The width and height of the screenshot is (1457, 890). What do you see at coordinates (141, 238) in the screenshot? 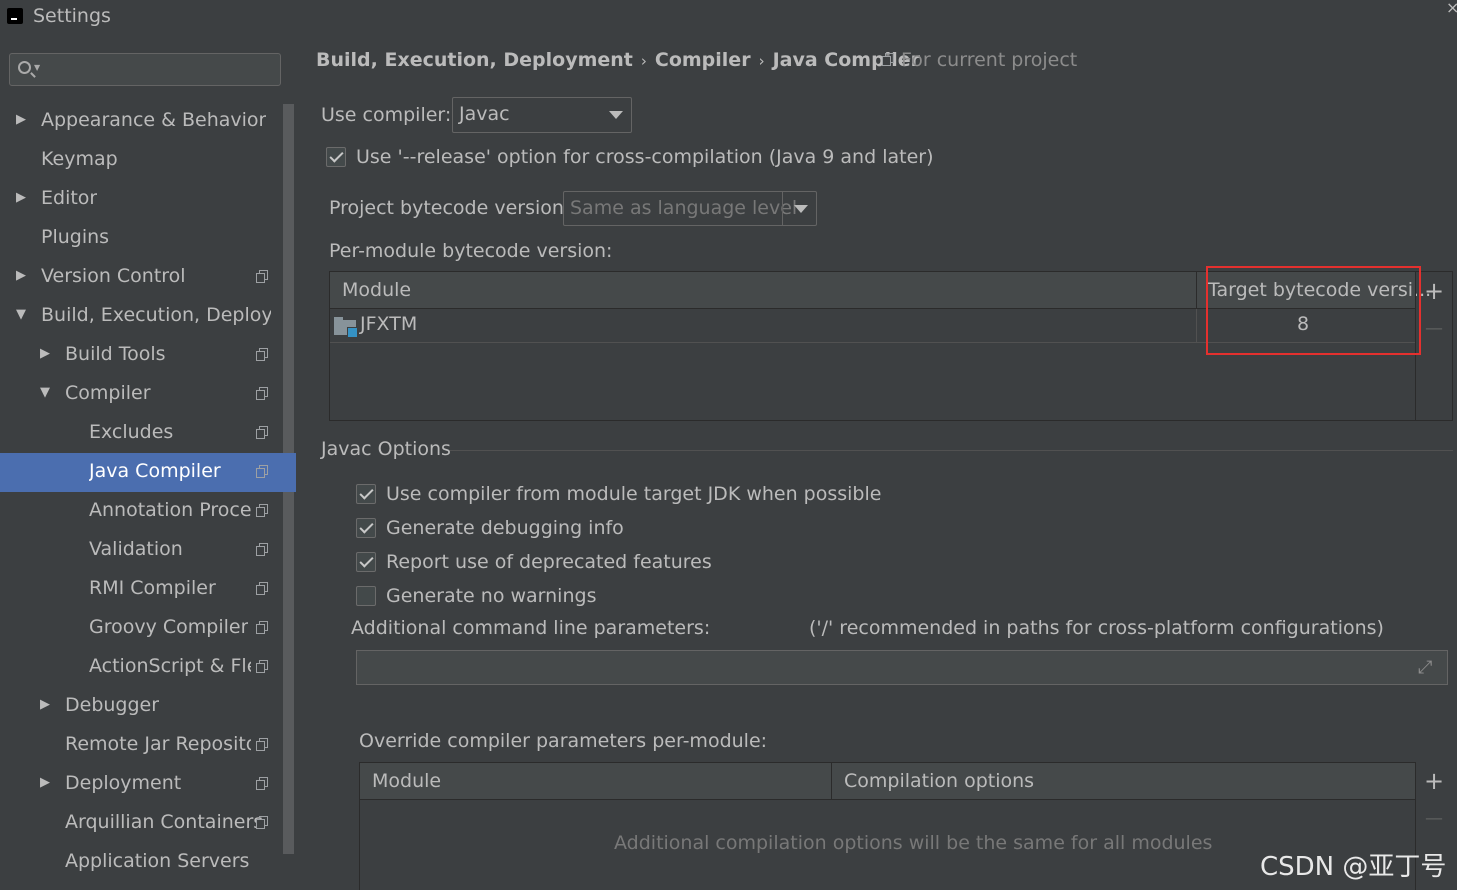
I see `sidebar-item-plugins: Plugins` at bounding box center [141, 238].